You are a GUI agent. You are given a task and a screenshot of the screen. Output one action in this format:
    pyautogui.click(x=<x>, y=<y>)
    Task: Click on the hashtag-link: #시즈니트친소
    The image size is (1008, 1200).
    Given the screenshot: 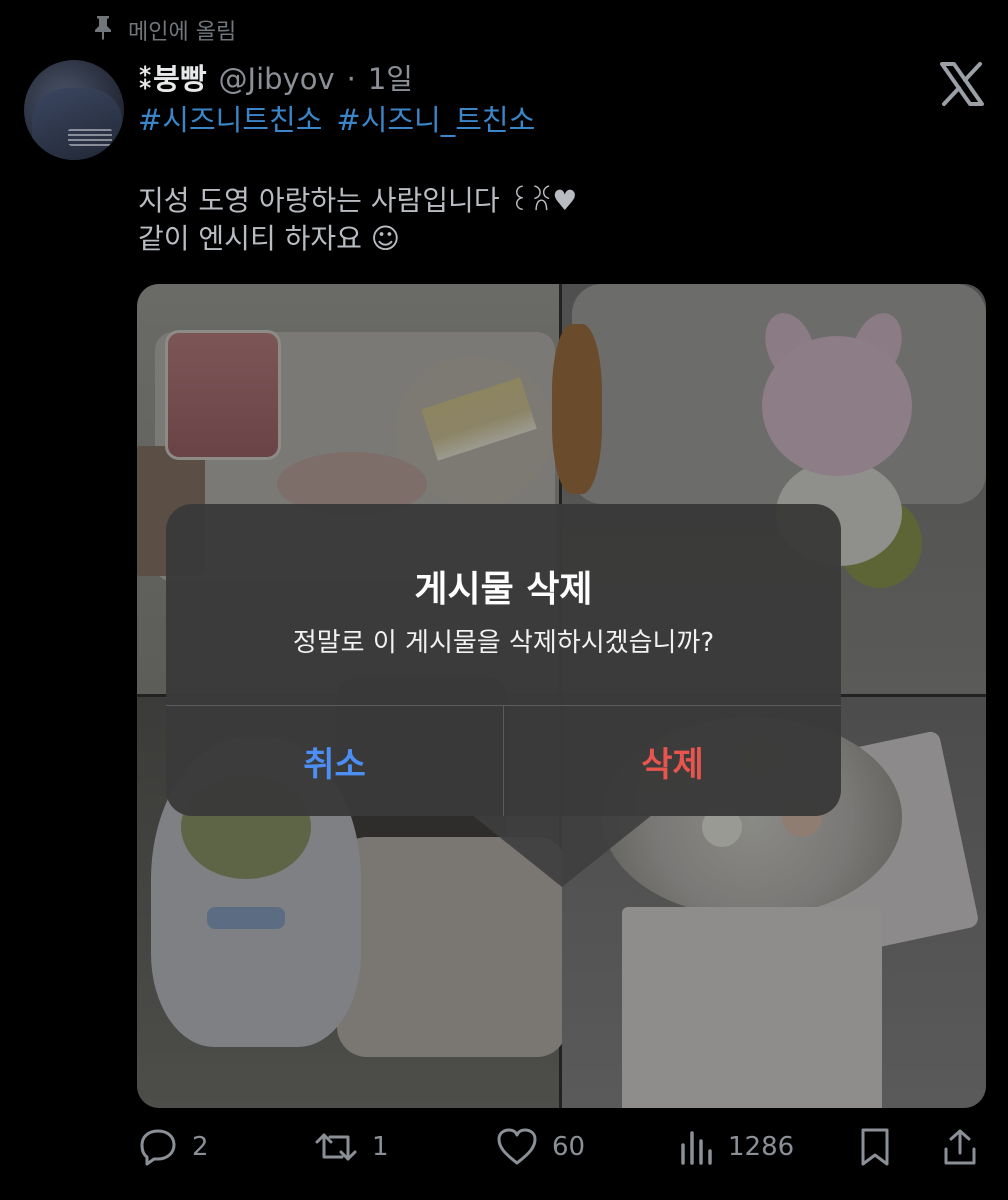 What is the action you would take?
    pyautogui.click(x=230, y=118)
    